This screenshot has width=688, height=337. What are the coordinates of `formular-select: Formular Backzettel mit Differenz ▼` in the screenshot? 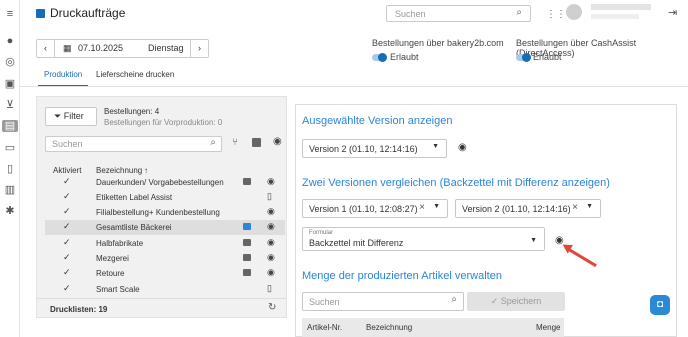 It's located at (423, 239).